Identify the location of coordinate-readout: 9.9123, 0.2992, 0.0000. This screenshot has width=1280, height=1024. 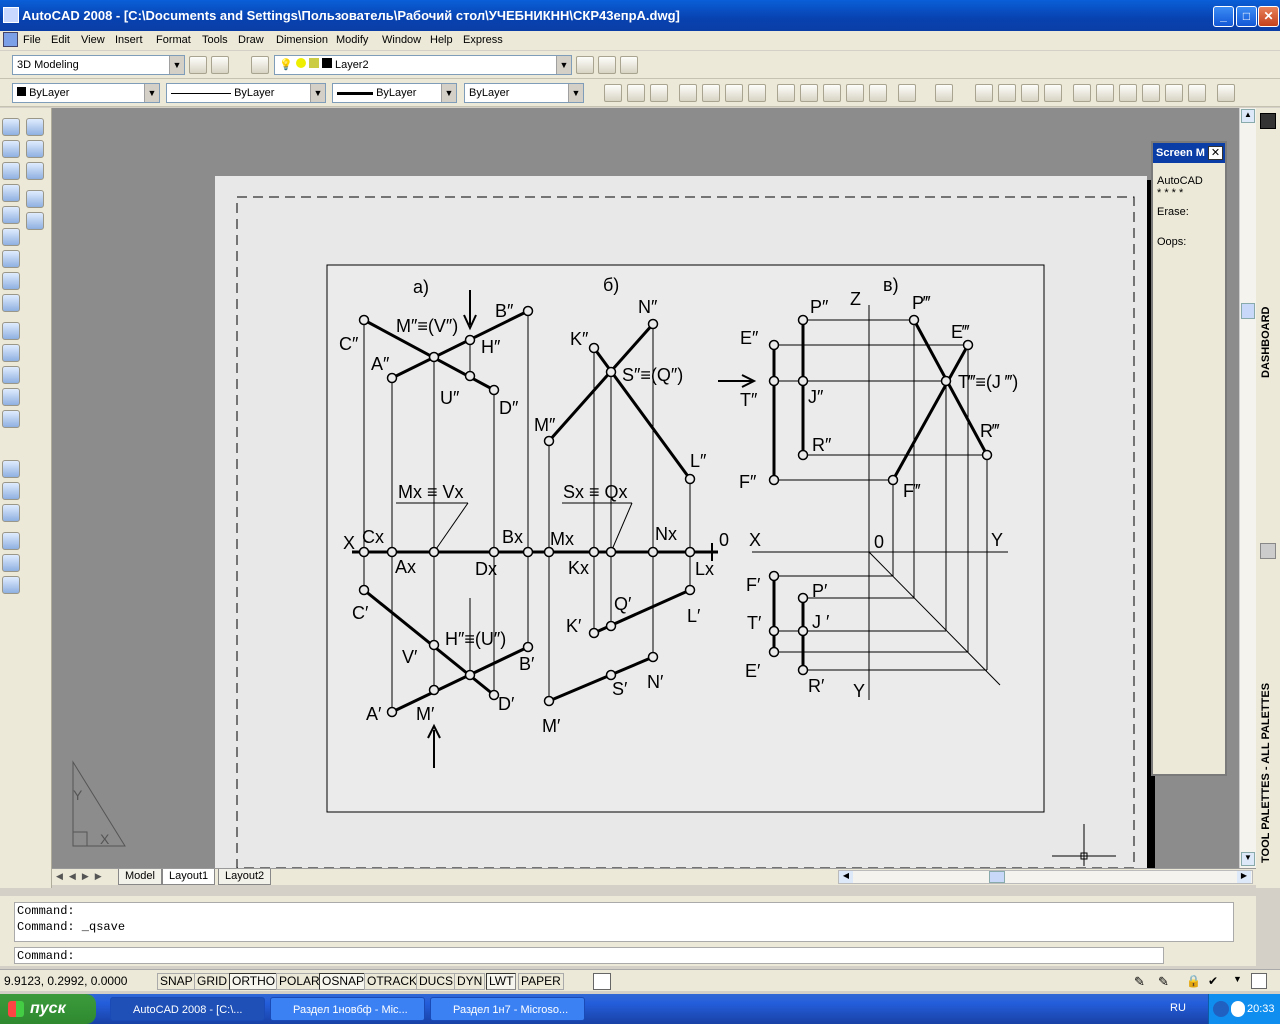
(79, 981).